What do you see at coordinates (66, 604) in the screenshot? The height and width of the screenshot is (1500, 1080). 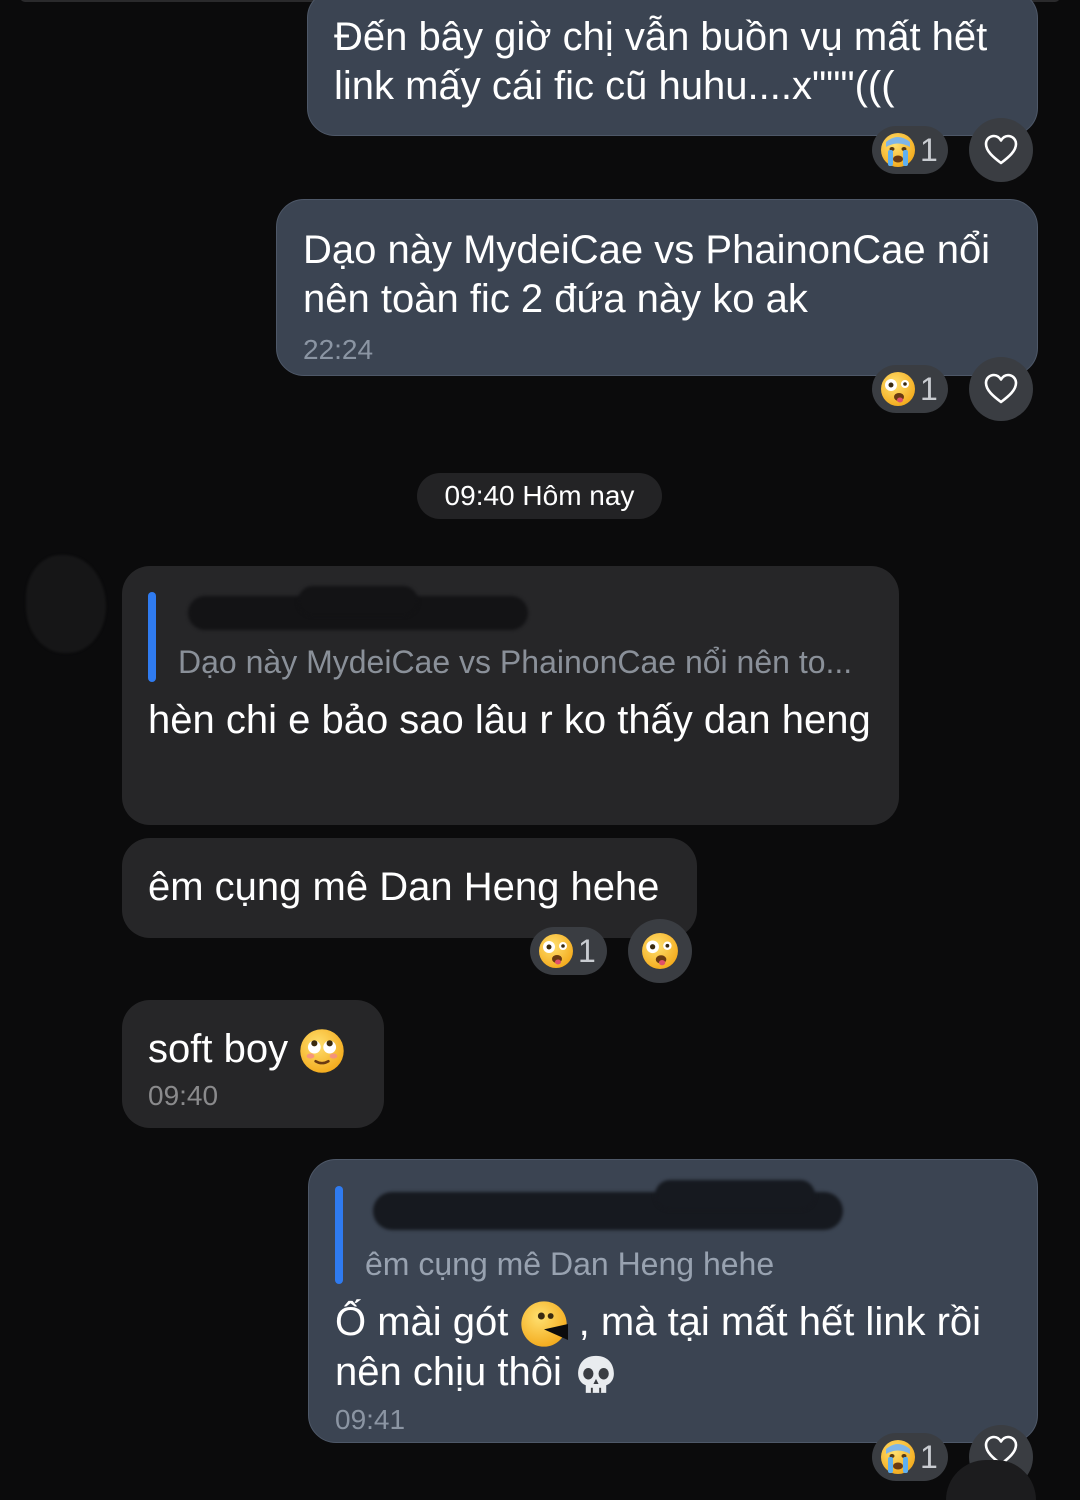 I see `sender-avatar` at bounding box center [66, 604].